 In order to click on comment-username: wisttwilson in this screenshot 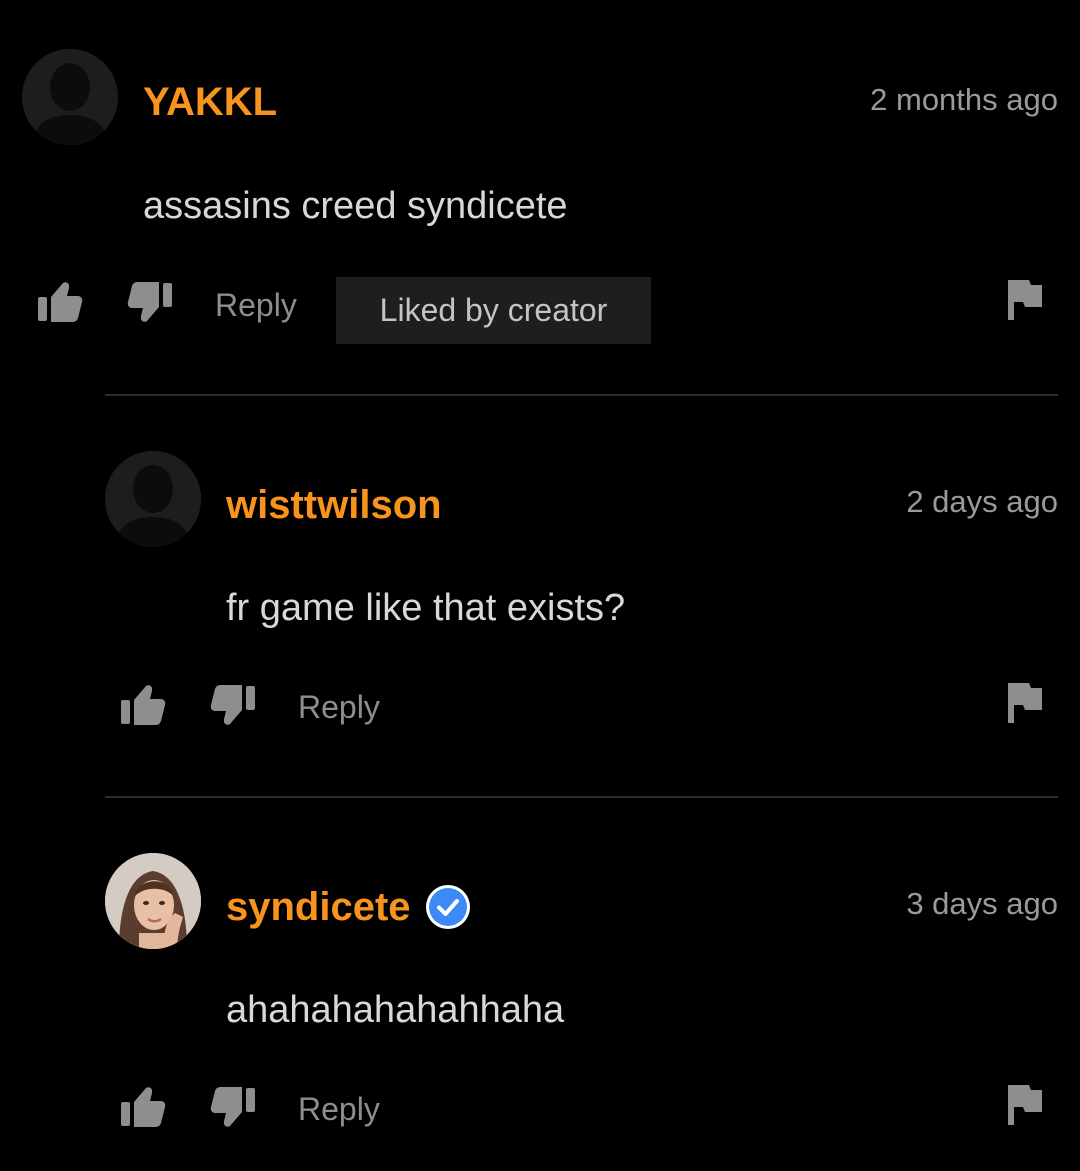, I will do `click(334, 505)`.